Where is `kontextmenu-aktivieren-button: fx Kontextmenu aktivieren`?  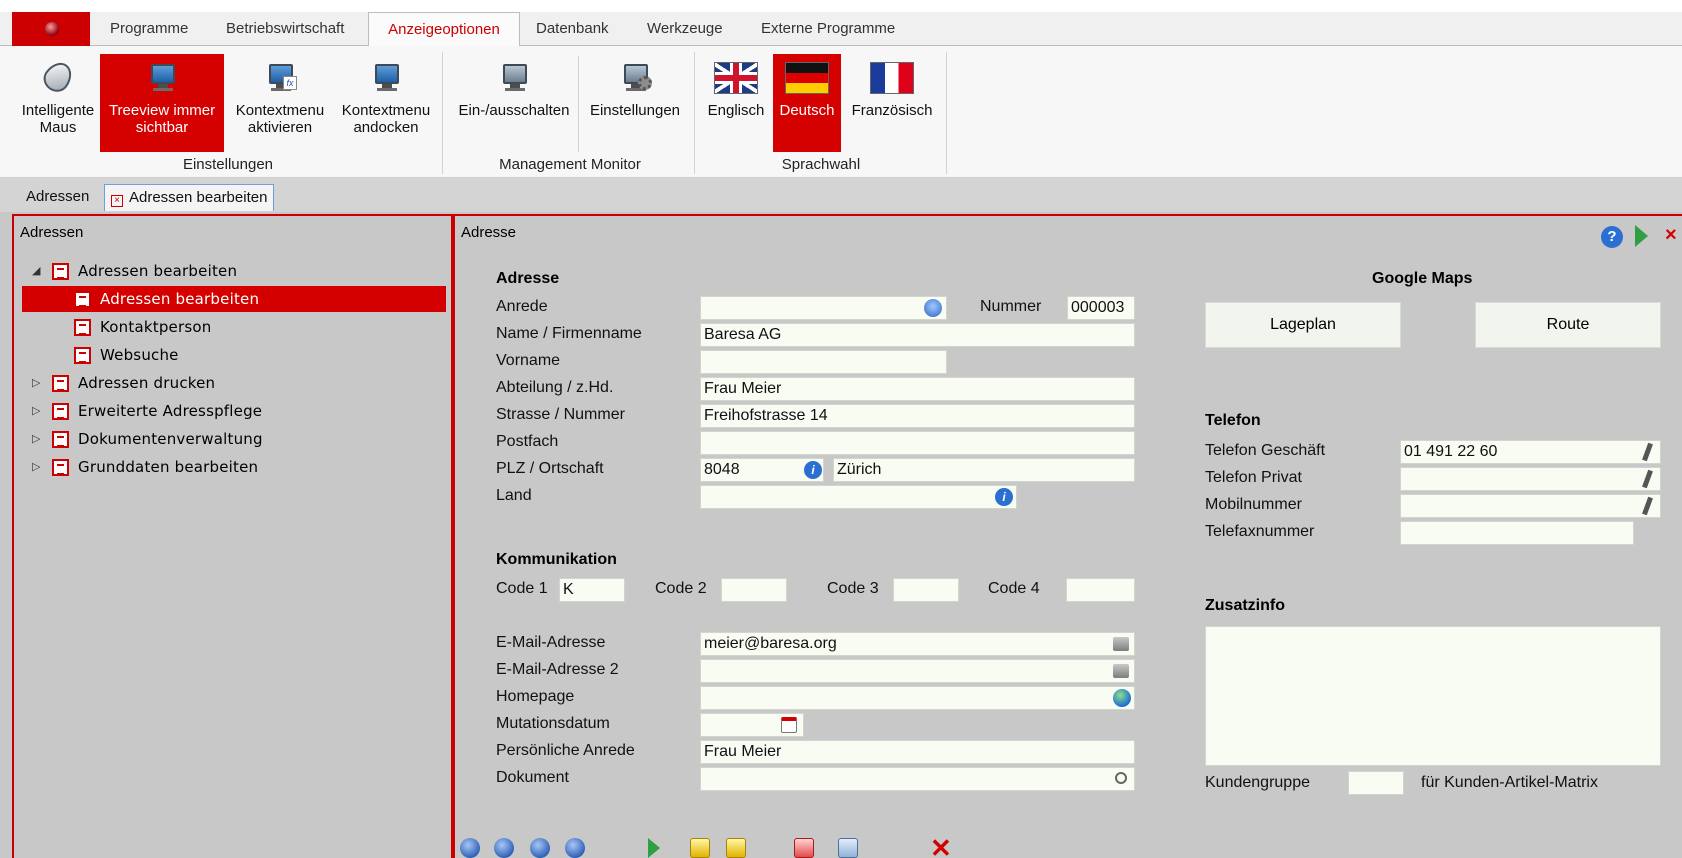 kontextmenu-aktivieren-button: fx Kontextmenu aktivieren is located at coordinates (280, 103).